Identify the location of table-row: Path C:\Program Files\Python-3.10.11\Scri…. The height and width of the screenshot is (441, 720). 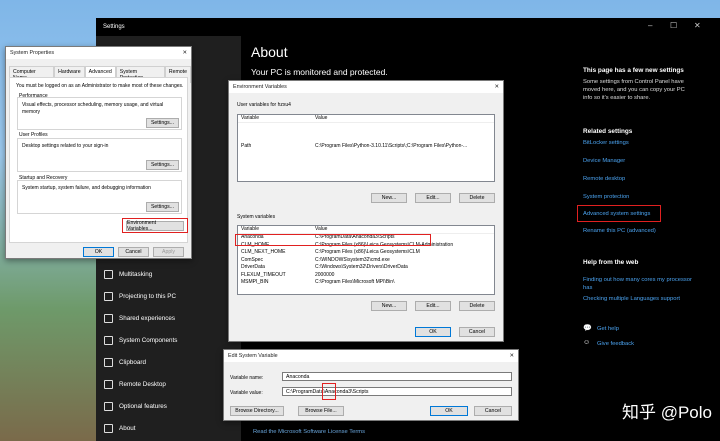
(366, 147).